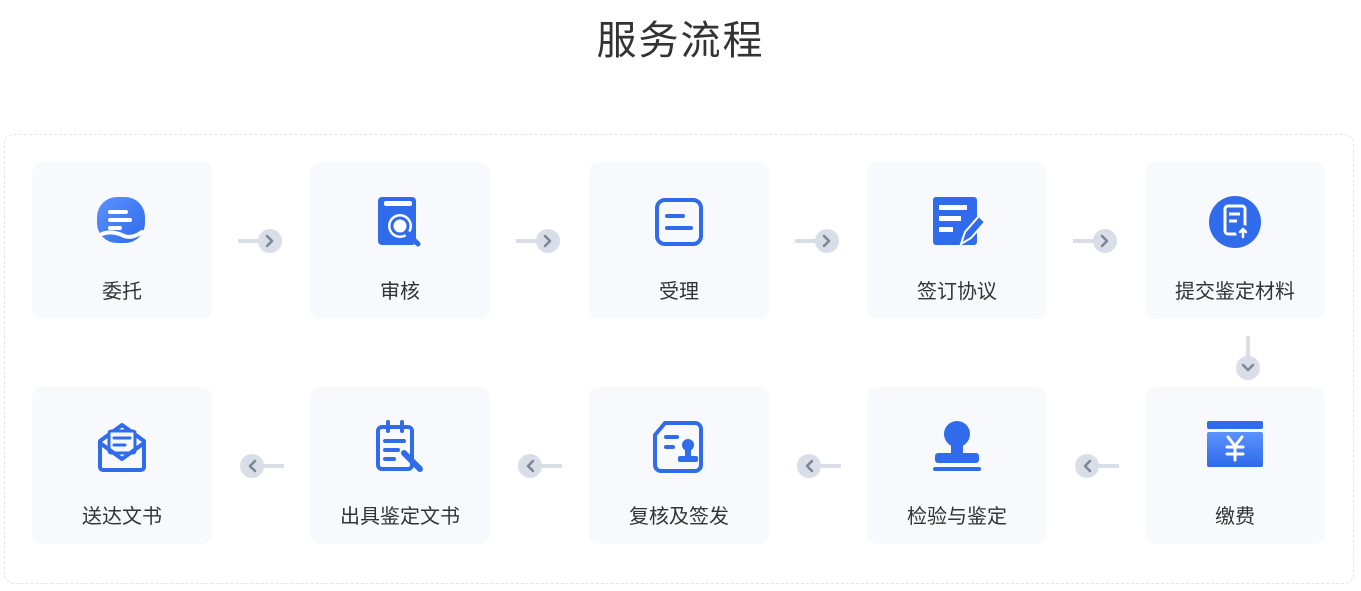  I want to click on arrow-down, so click(1248, 359).